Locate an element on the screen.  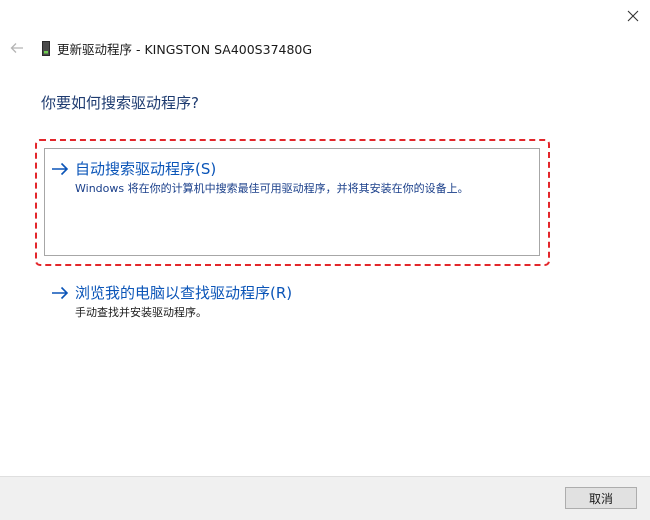
close-button is located at coordinates (633, 16).